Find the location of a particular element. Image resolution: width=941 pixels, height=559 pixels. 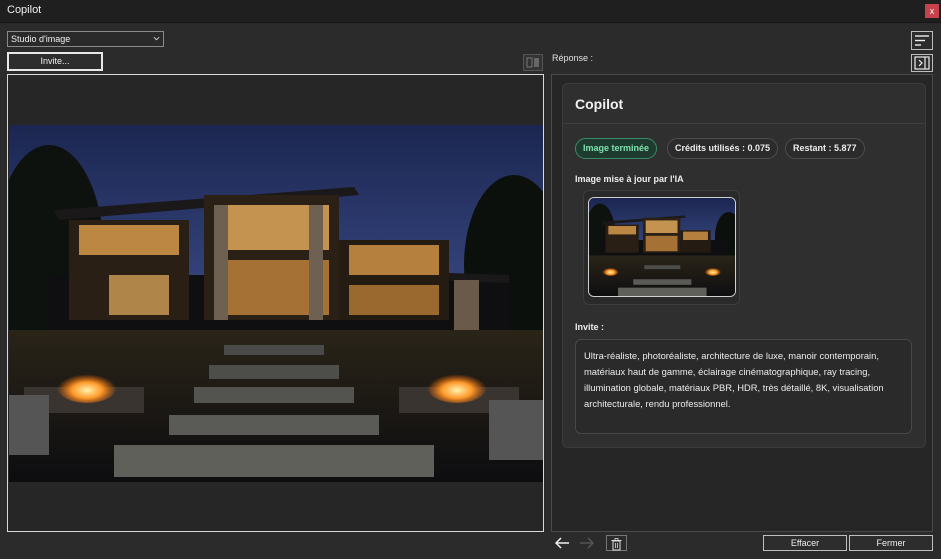

thumbnail-frame is located at coordinates (661, 247).